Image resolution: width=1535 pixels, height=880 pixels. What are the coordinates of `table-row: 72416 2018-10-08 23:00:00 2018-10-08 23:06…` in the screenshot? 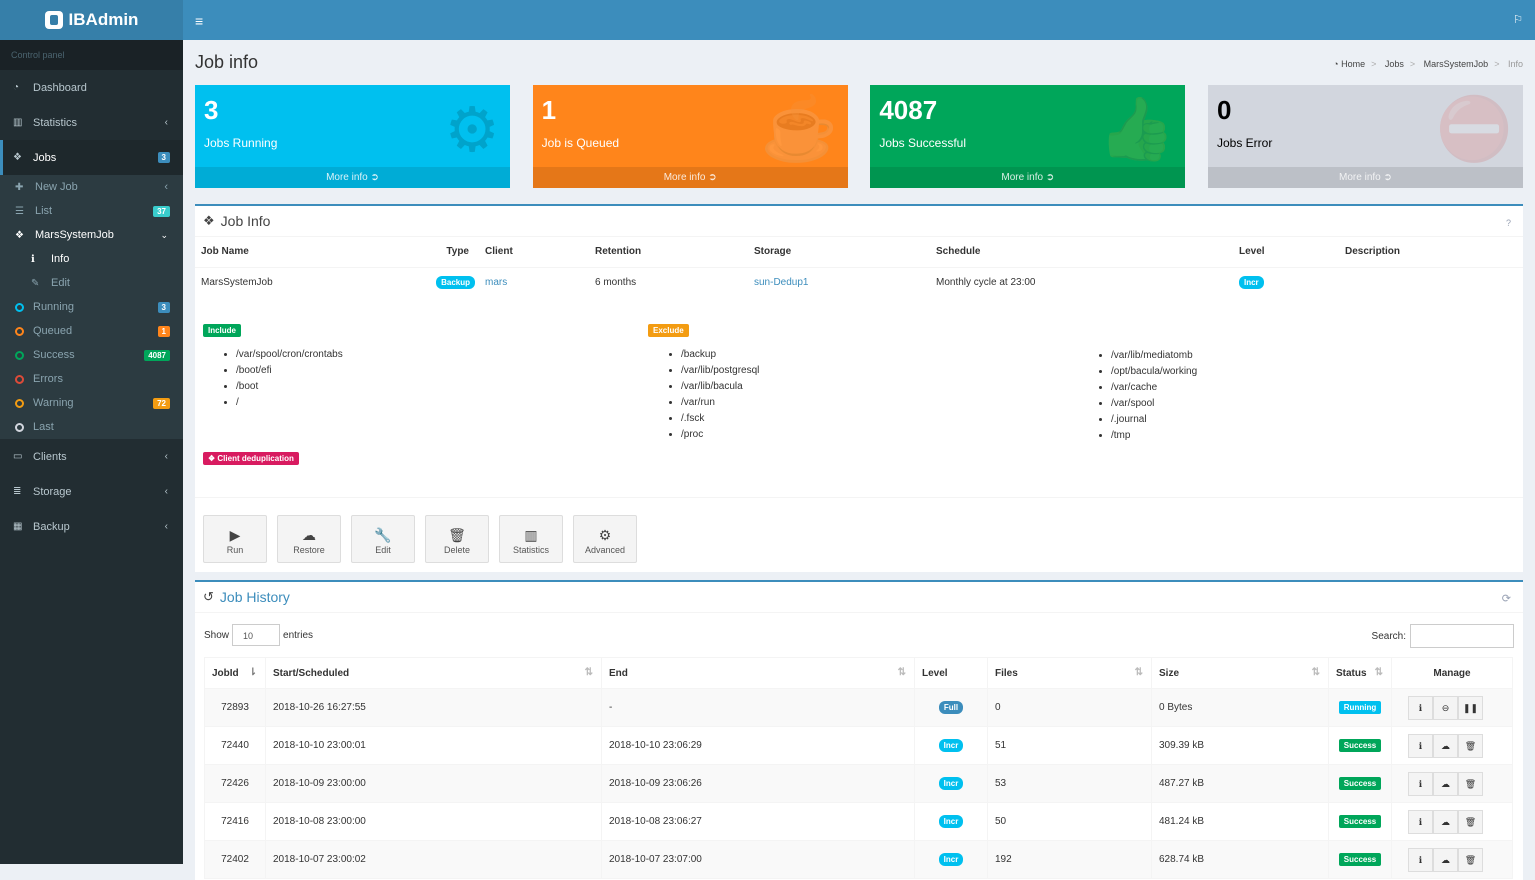 It's located at (858, 821).